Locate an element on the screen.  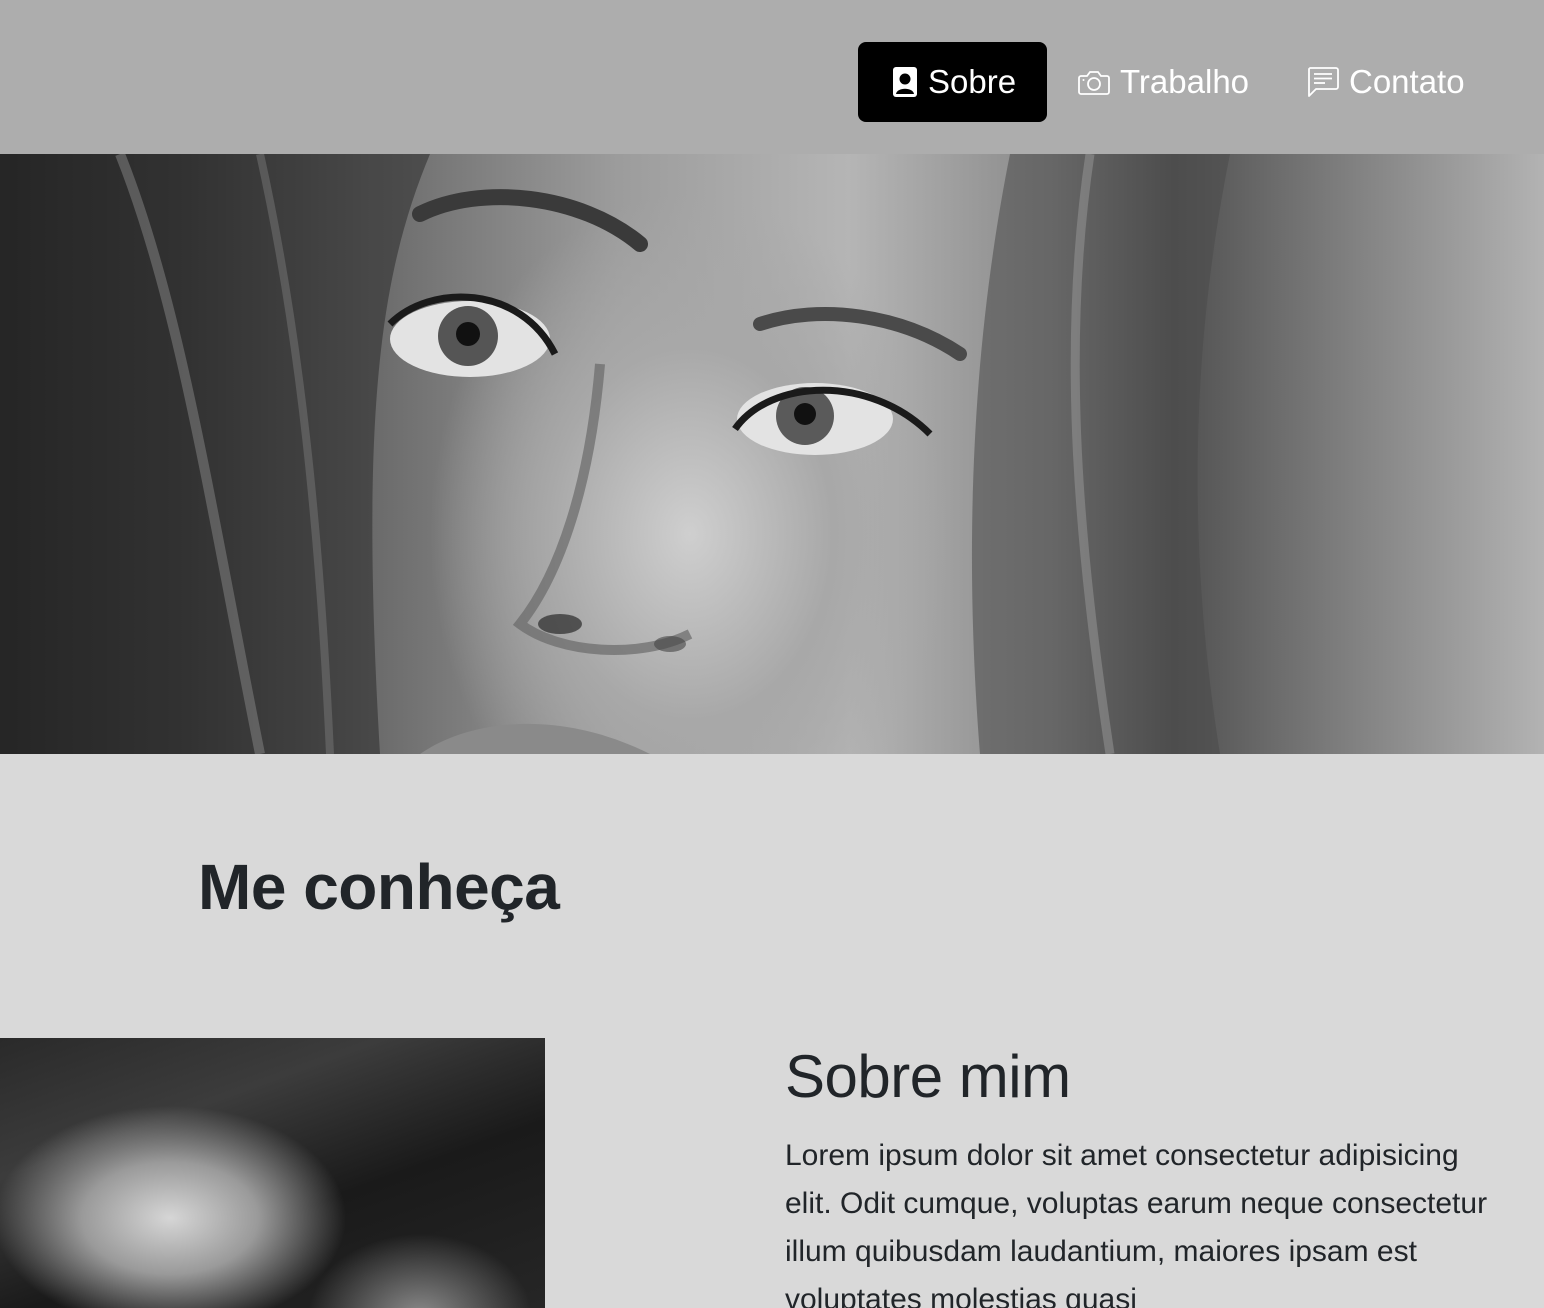
nav-item-trabalho: Trabalho is located at coordinates (1163, 82).